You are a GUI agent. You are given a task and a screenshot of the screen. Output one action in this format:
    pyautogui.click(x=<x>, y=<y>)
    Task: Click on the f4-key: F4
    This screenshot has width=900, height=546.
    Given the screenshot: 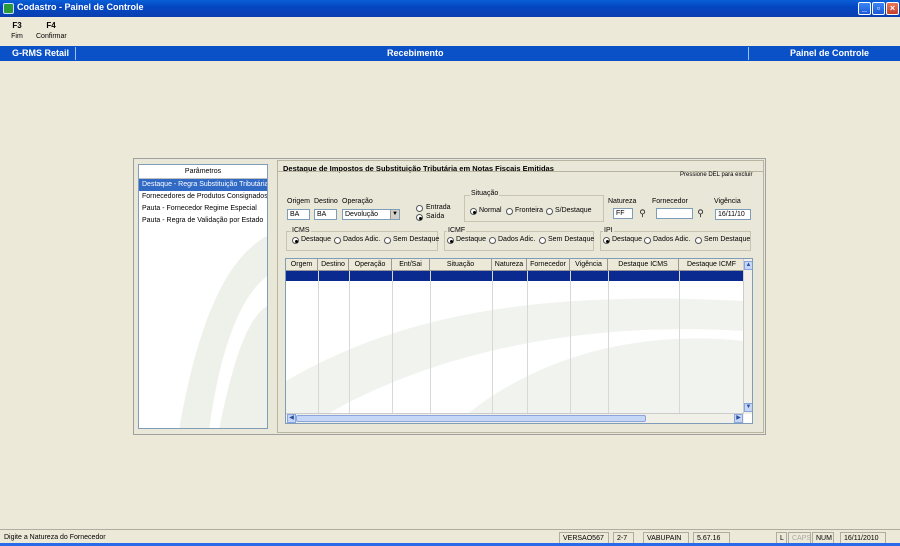 What is the action you would take?
    pyautogui.click(x=51, y=25)
    